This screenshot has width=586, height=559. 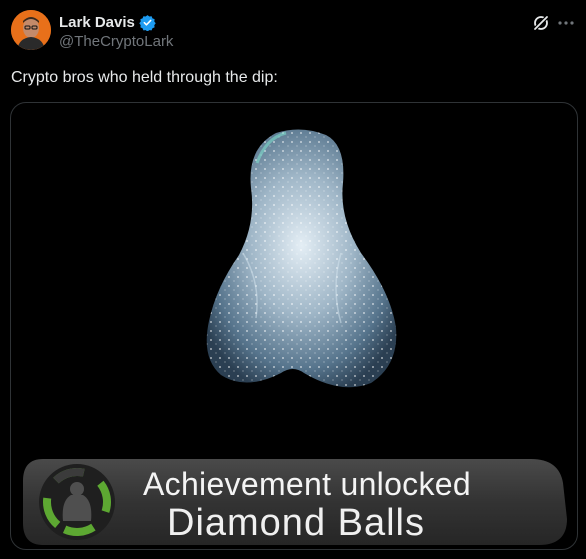 I want to click on grok-icon, so click(x=541, y=23).